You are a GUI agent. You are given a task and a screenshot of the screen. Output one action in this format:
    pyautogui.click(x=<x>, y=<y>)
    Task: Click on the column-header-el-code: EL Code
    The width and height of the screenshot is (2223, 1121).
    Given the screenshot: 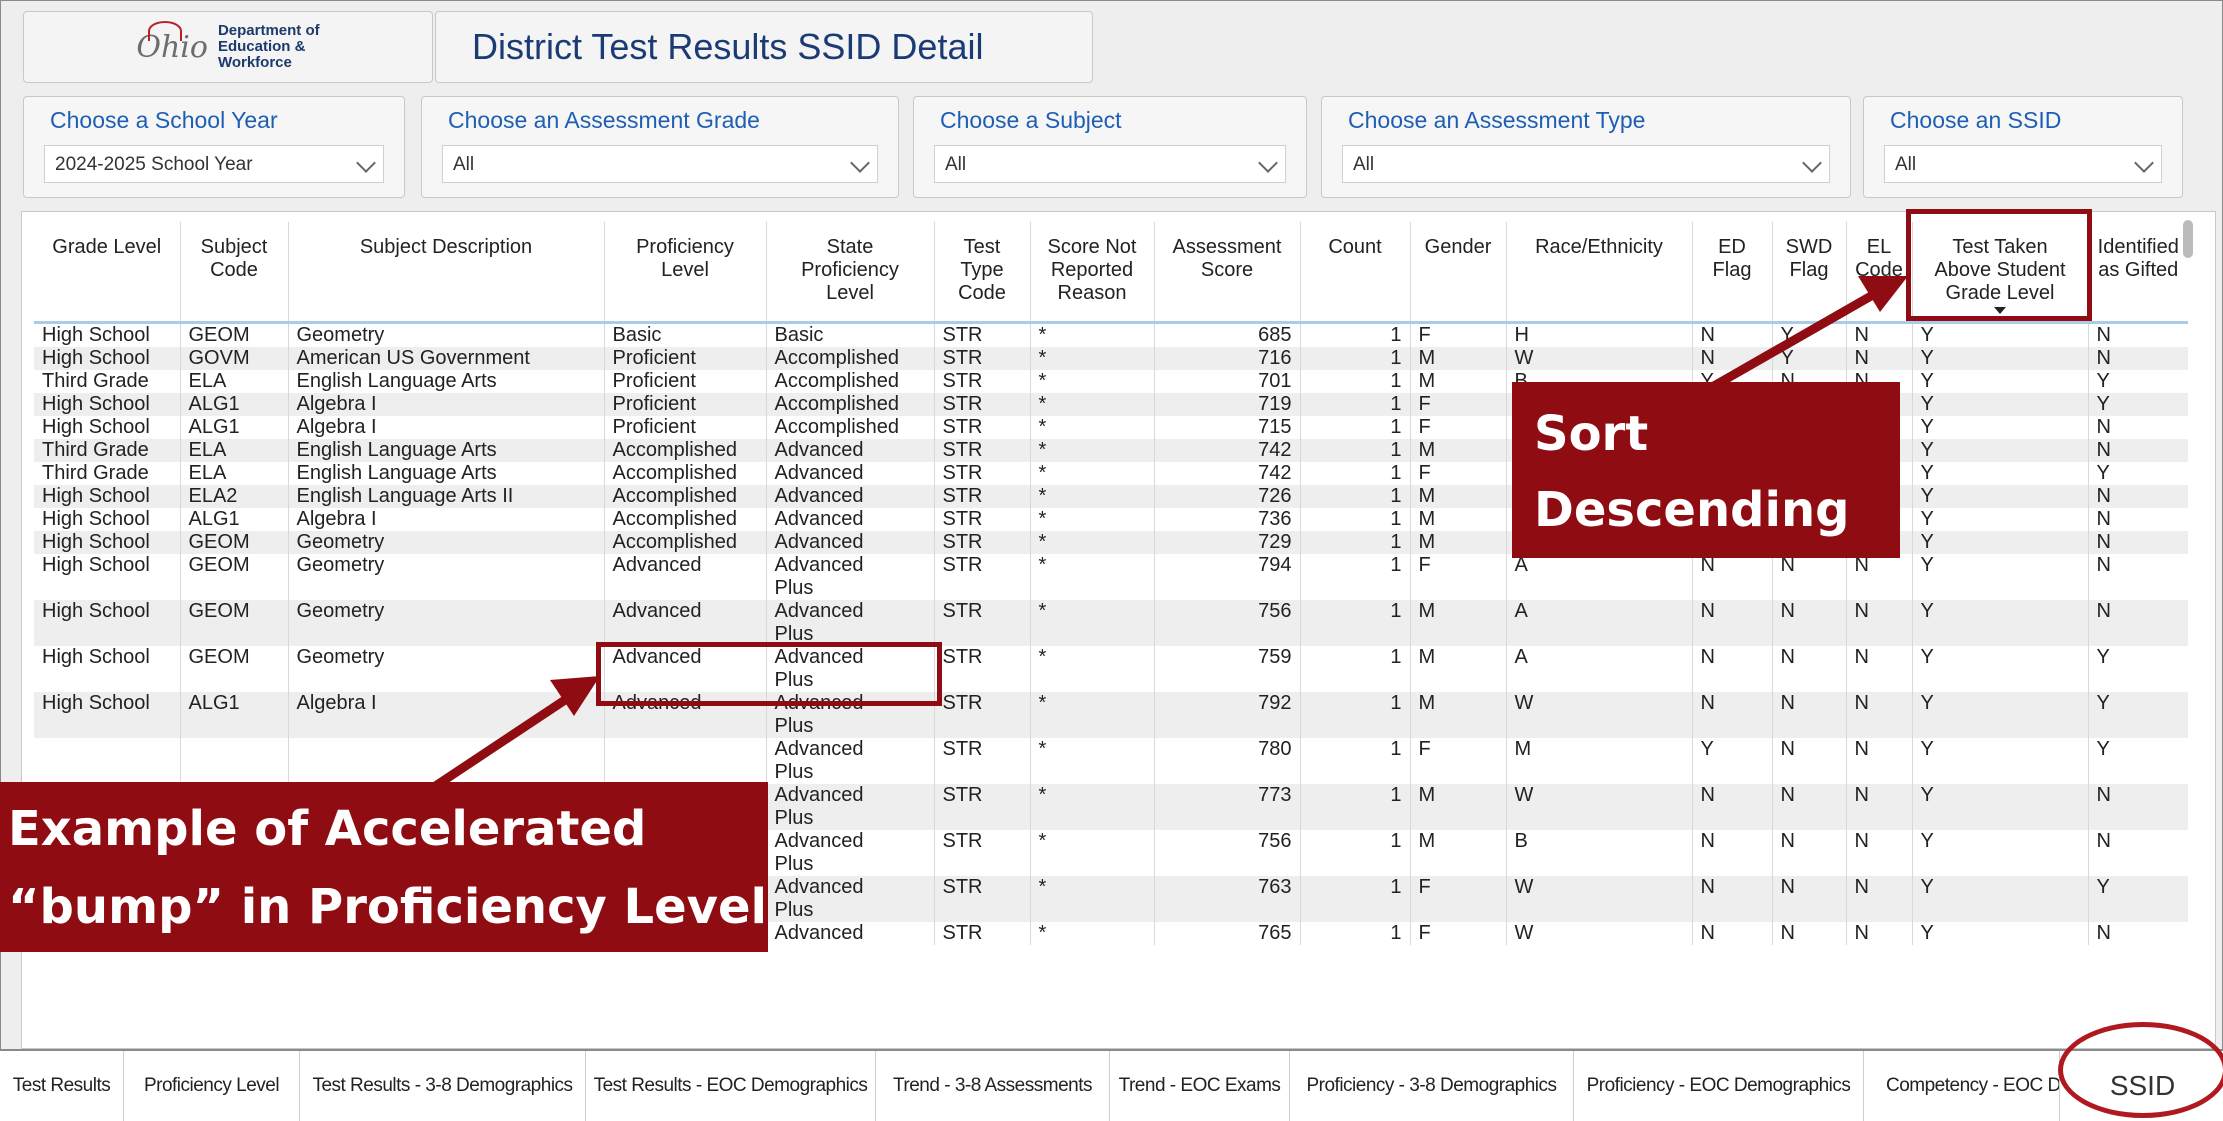 What is the action you would take?
    pyautogui.click(x=1878, y=273)
    